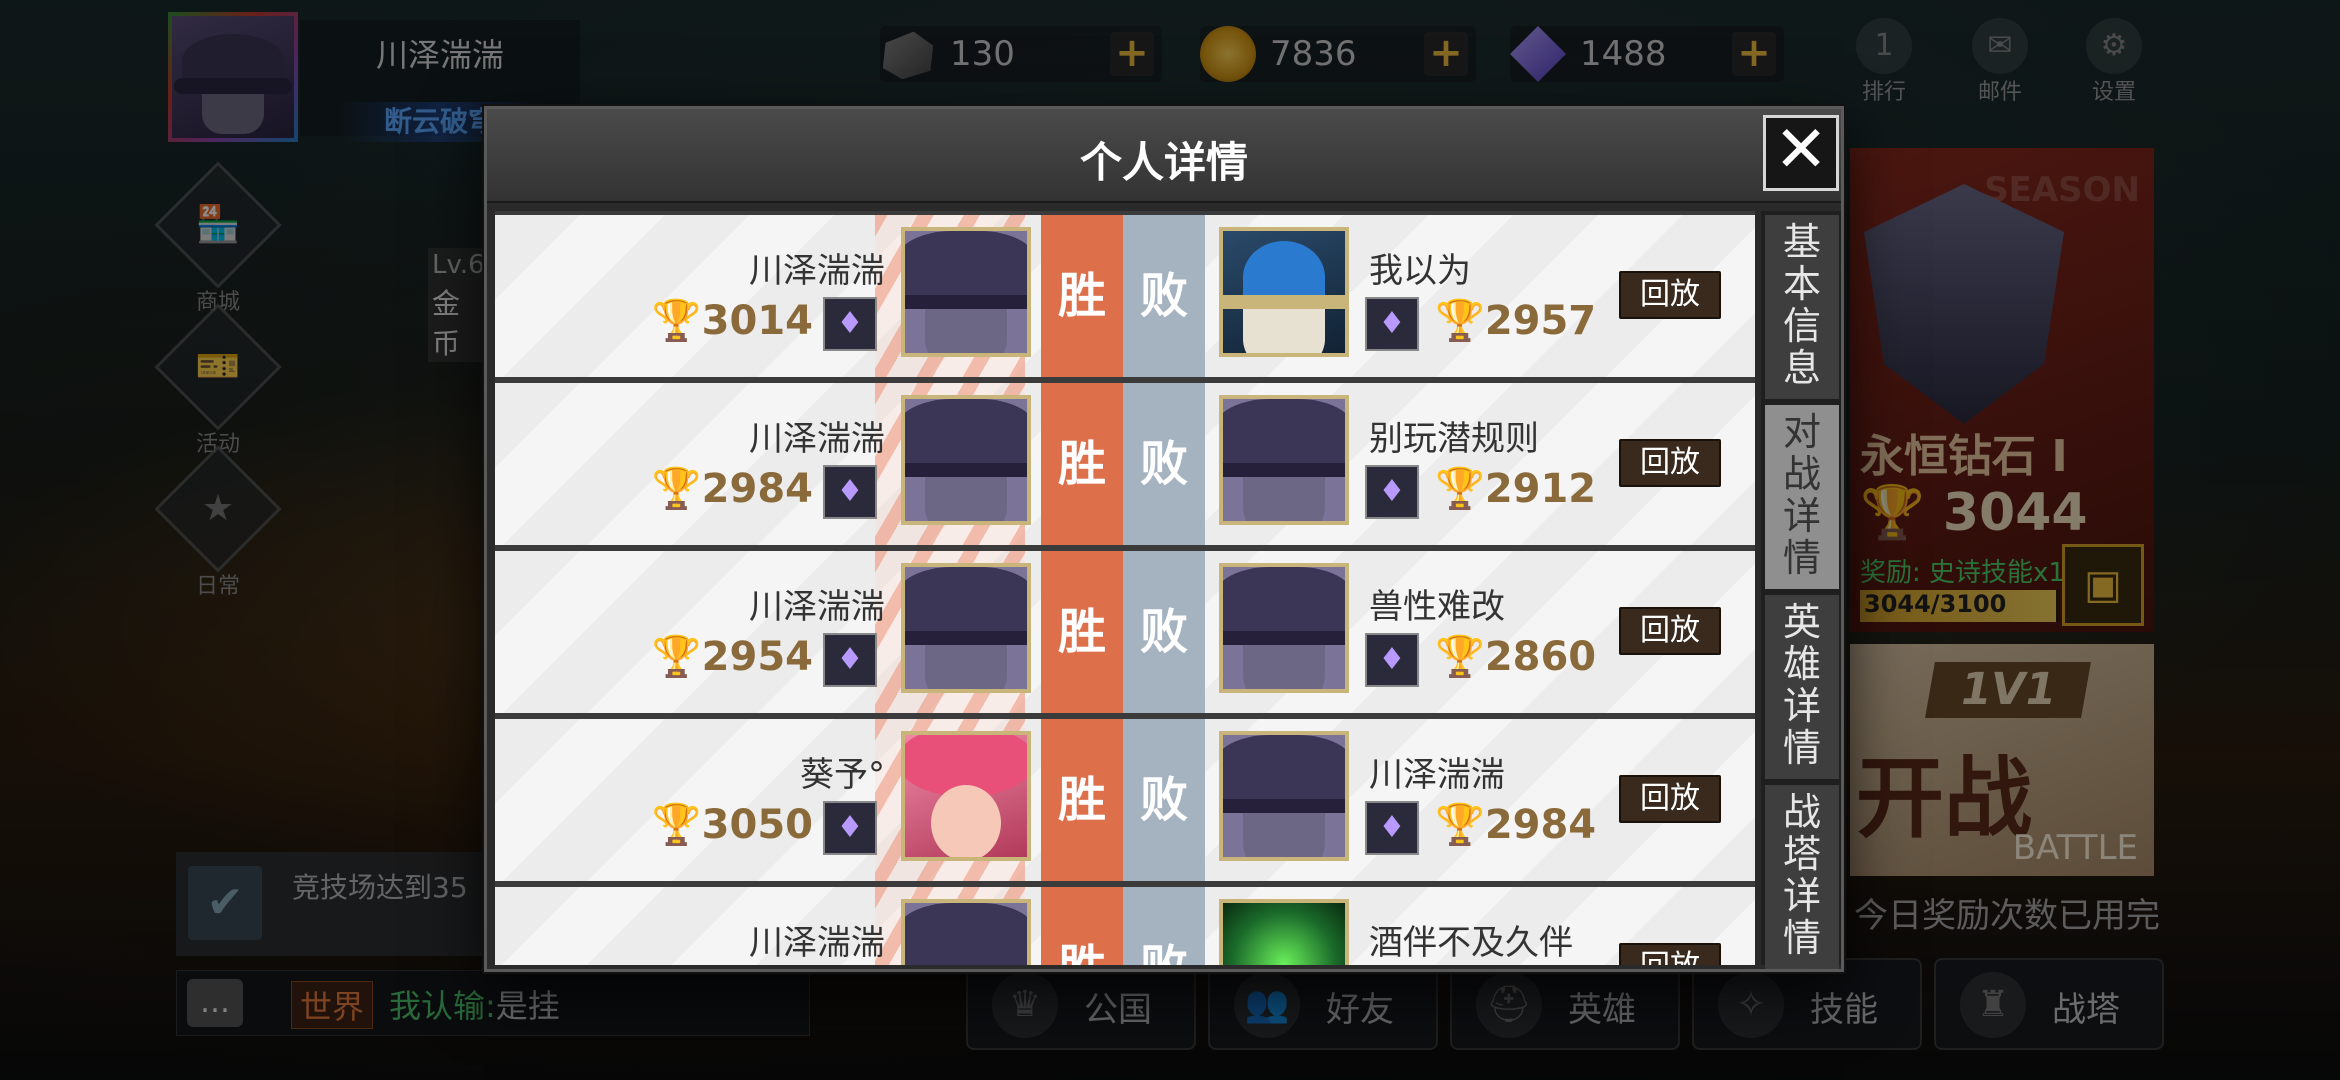 The height and width of the screenshot is (1080, 2340). I want to click on left-trophy: 🏆3050, so click(732, 824).